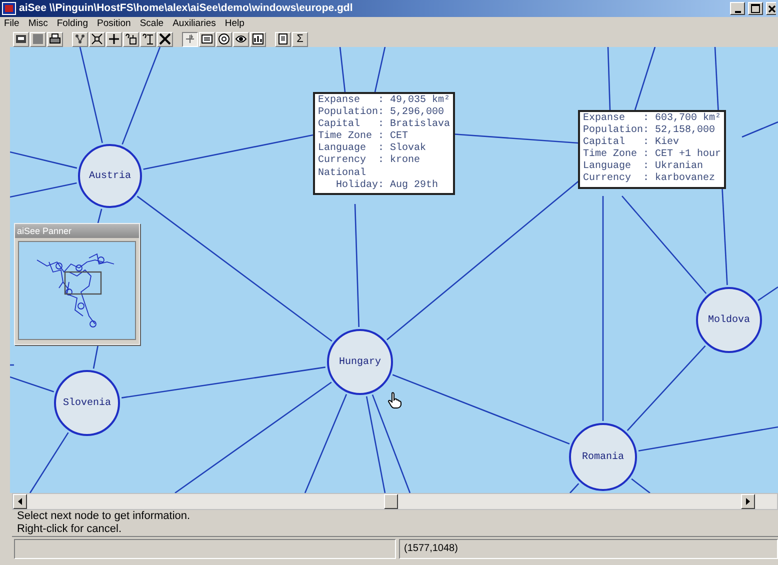 This screenshot has height=565, width=778. Describe the element at coordinates (186, 8) in the screenshot. I see `window-title: aiSee \\Pinguin\HostFS\home\alex\aiSee\demo\windows\europe.gdl` at that location.